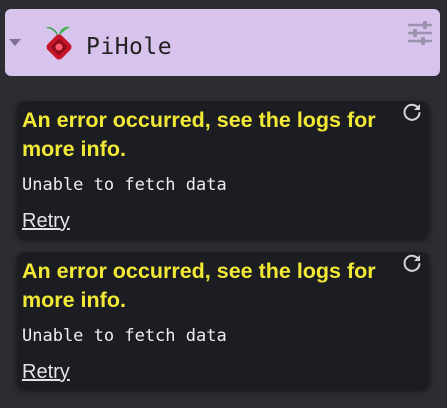 This screenshot has width=447, height=408. I want to click on sliders-icon, so click(420, 33).